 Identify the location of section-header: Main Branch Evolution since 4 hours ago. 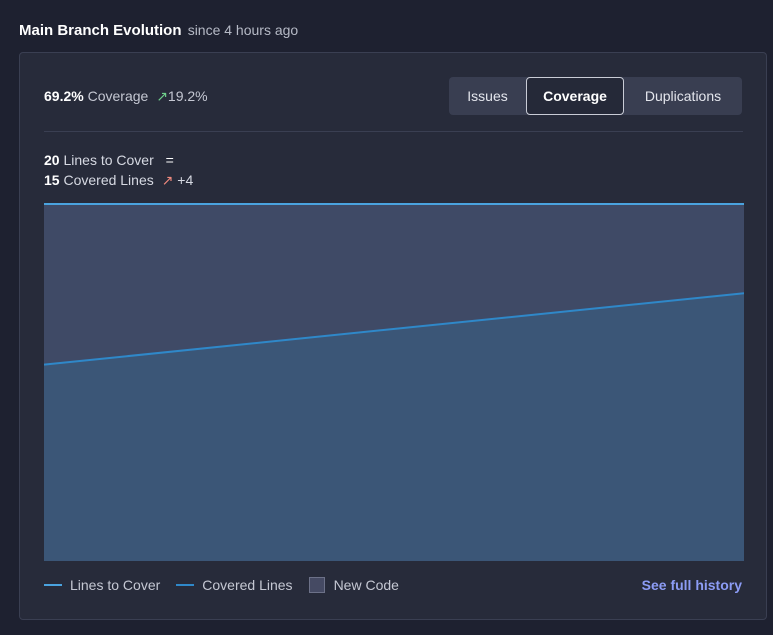
(158, 30).